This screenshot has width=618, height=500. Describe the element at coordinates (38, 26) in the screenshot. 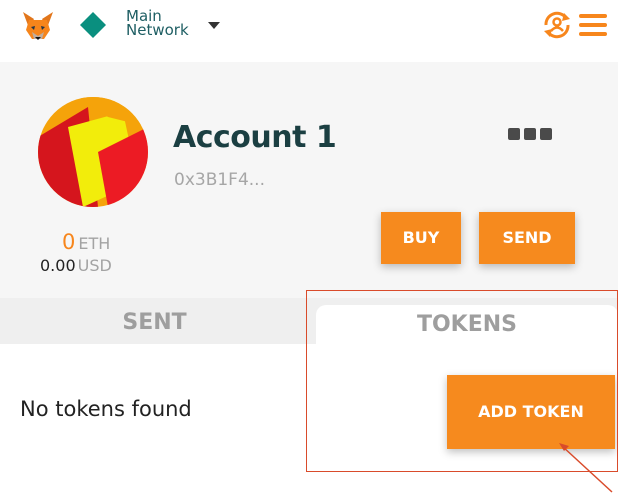

I see `metamask-fox-icon` at that location.